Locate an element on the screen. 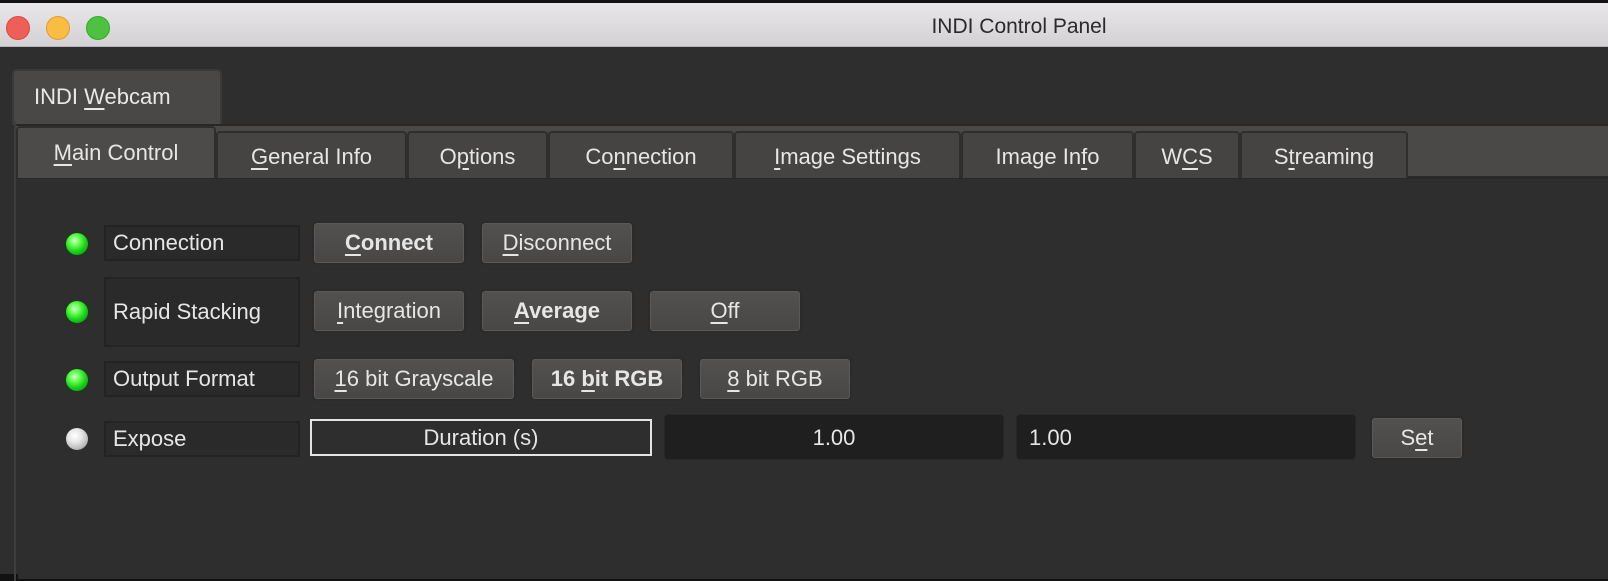 The height and width of the screenshot is (581, 1608). tab-image-settings: Image Settings is located at coordinates (847, 154).